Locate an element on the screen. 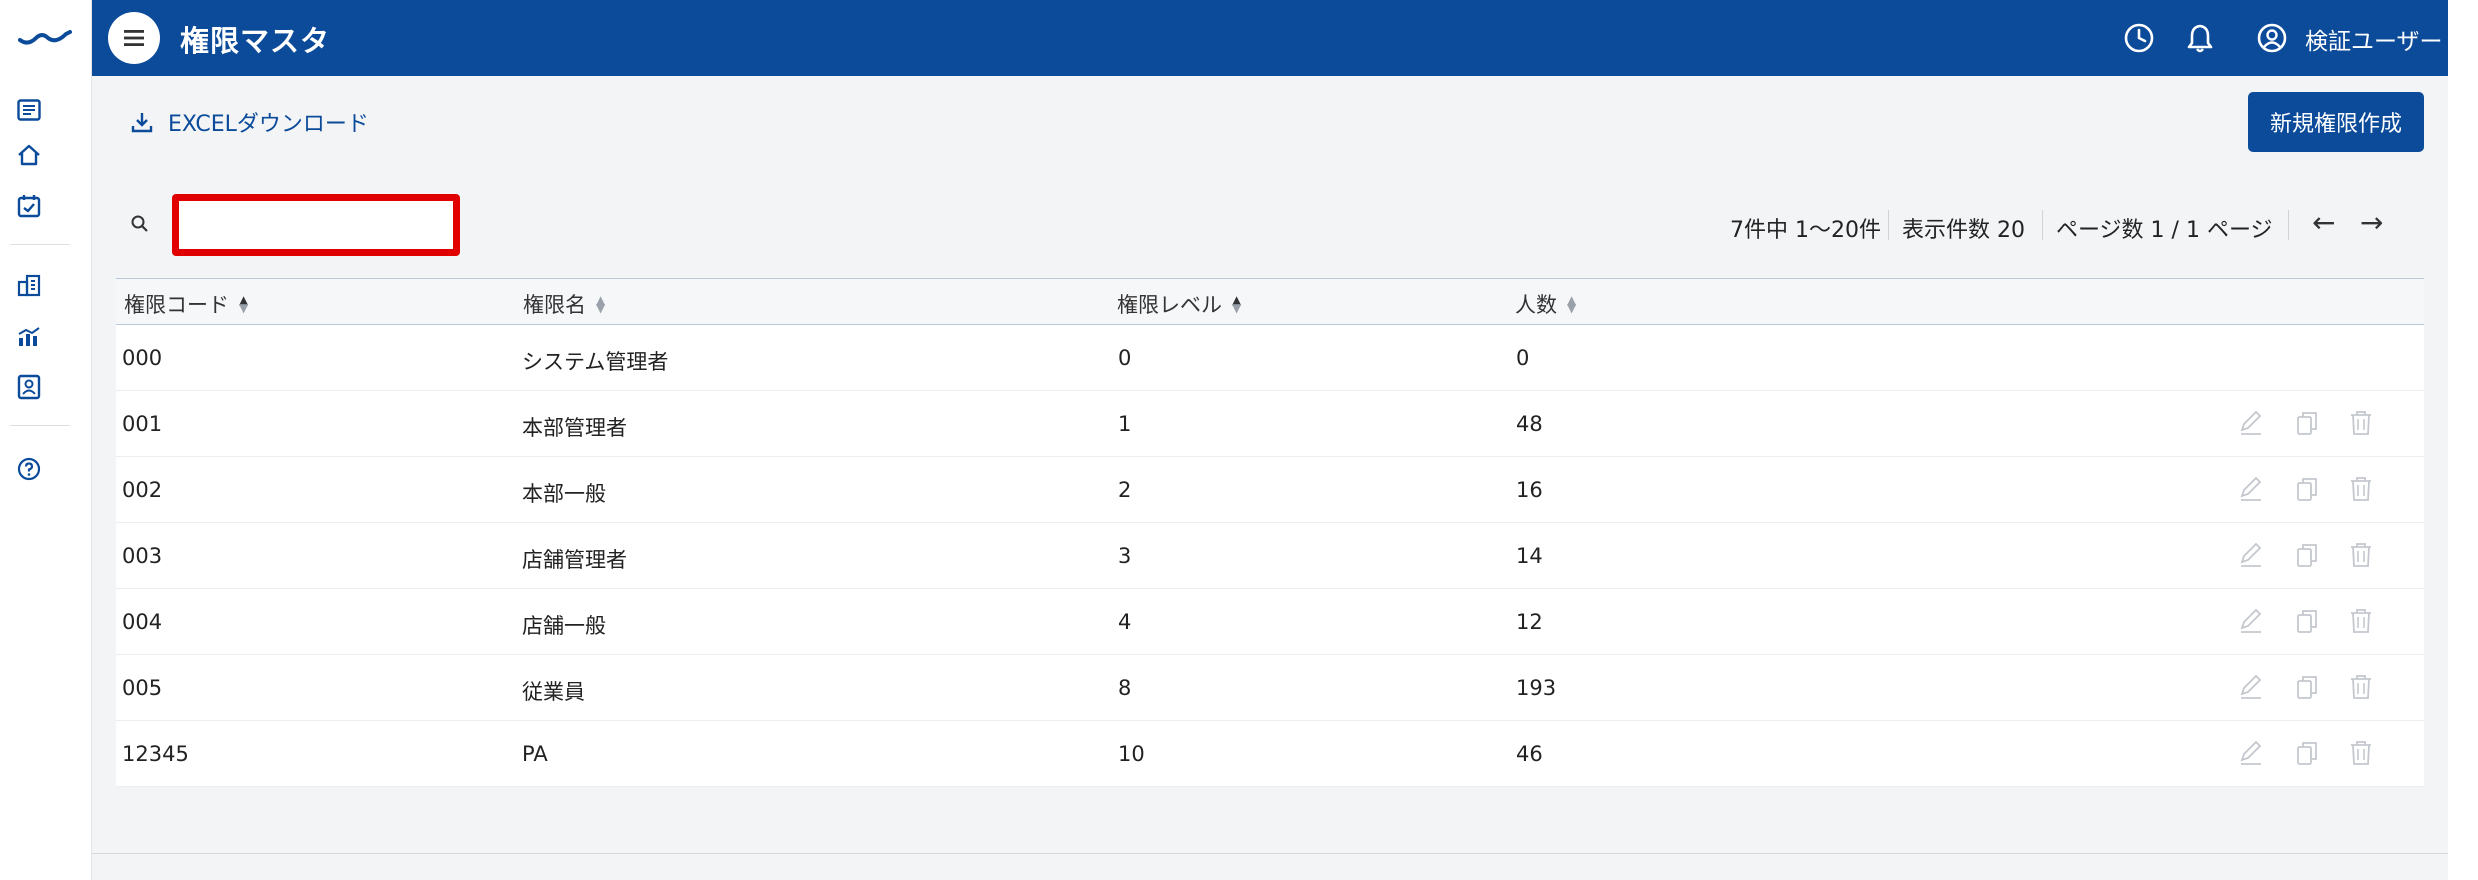 The width and height of the screenshot is (2478, 880). list-icon is located at coordinates (29, 110).